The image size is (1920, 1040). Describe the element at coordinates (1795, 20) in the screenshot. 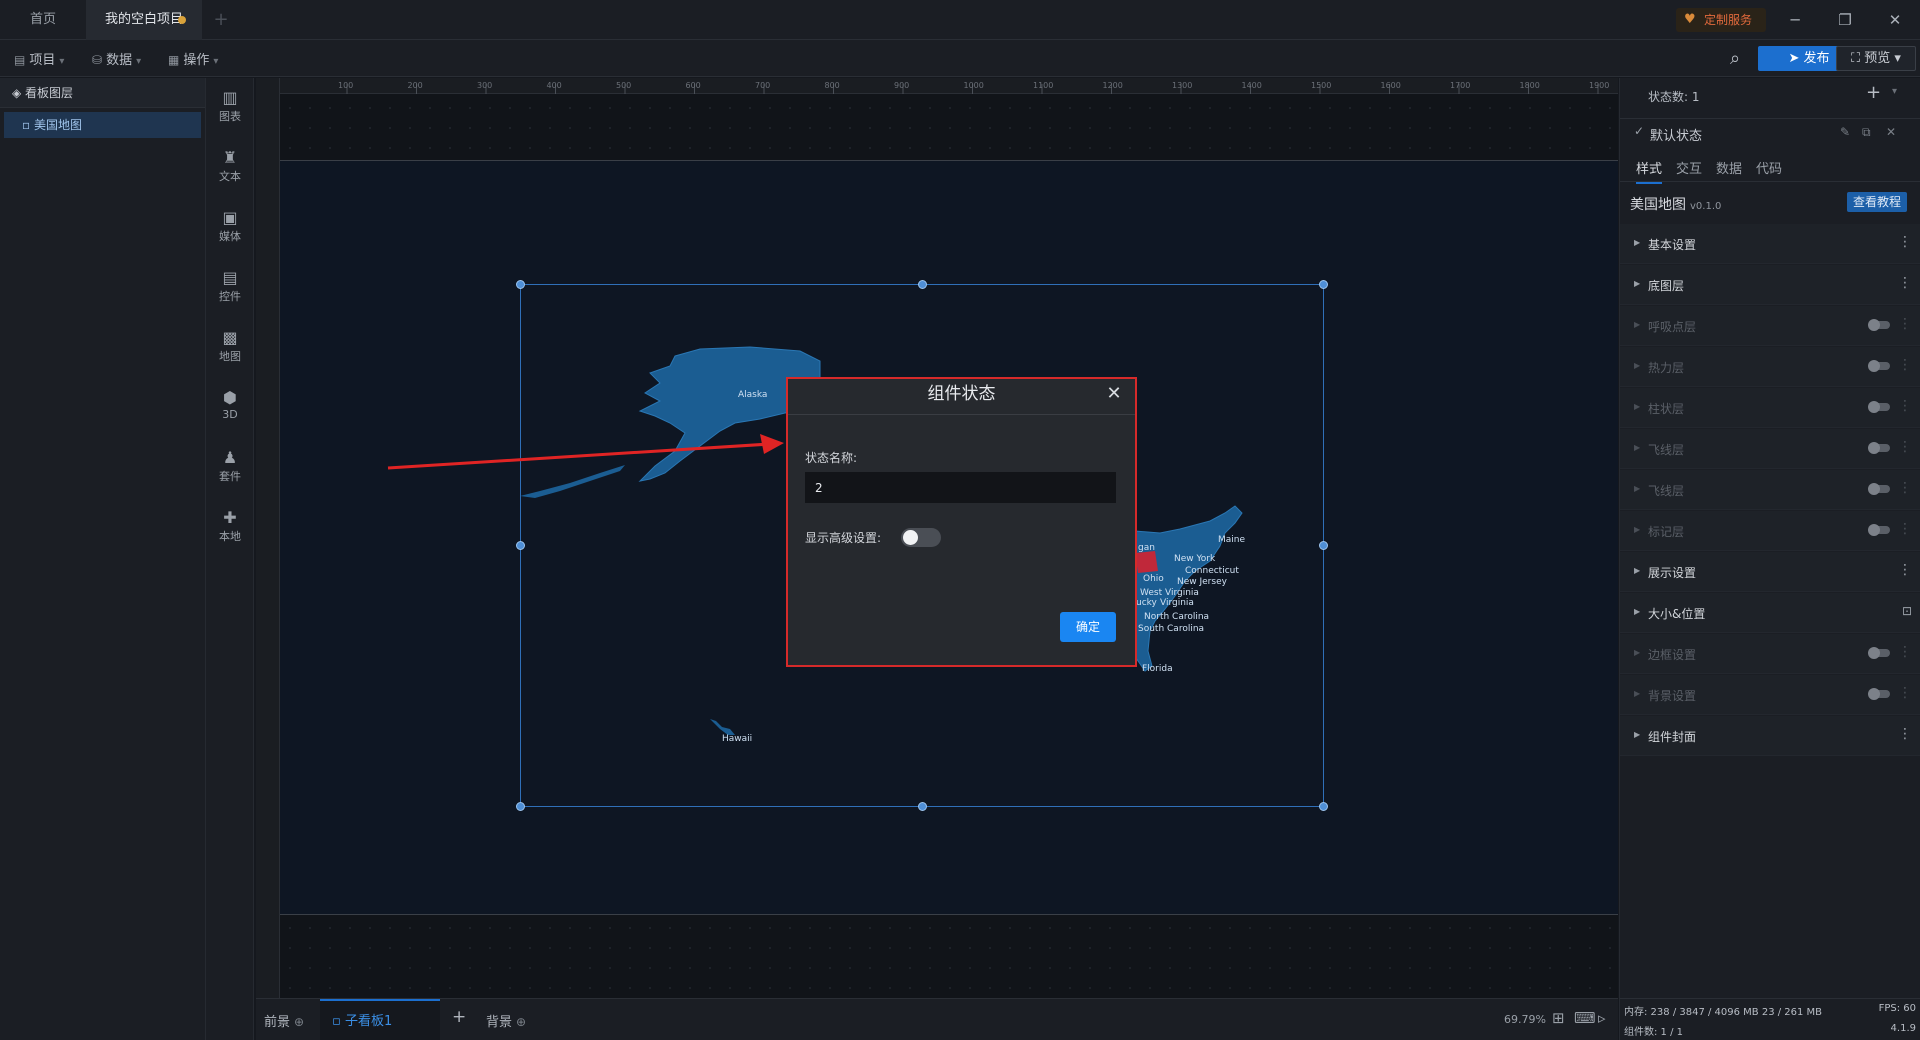

I see `minimize-icon: ─` at that location.